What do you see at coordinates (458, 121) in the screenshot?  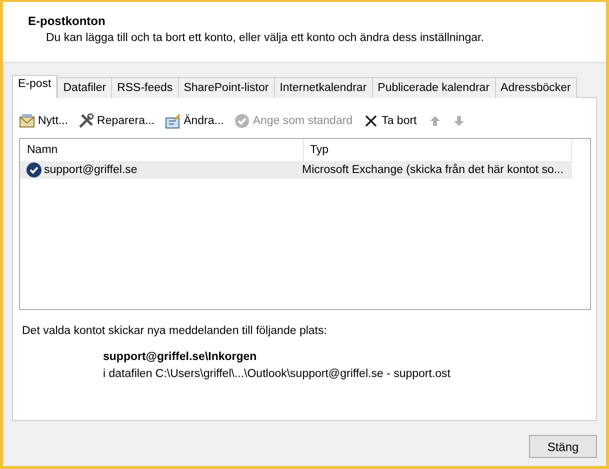 I see `arrow-down-icon` at bounding box center [458, 121].